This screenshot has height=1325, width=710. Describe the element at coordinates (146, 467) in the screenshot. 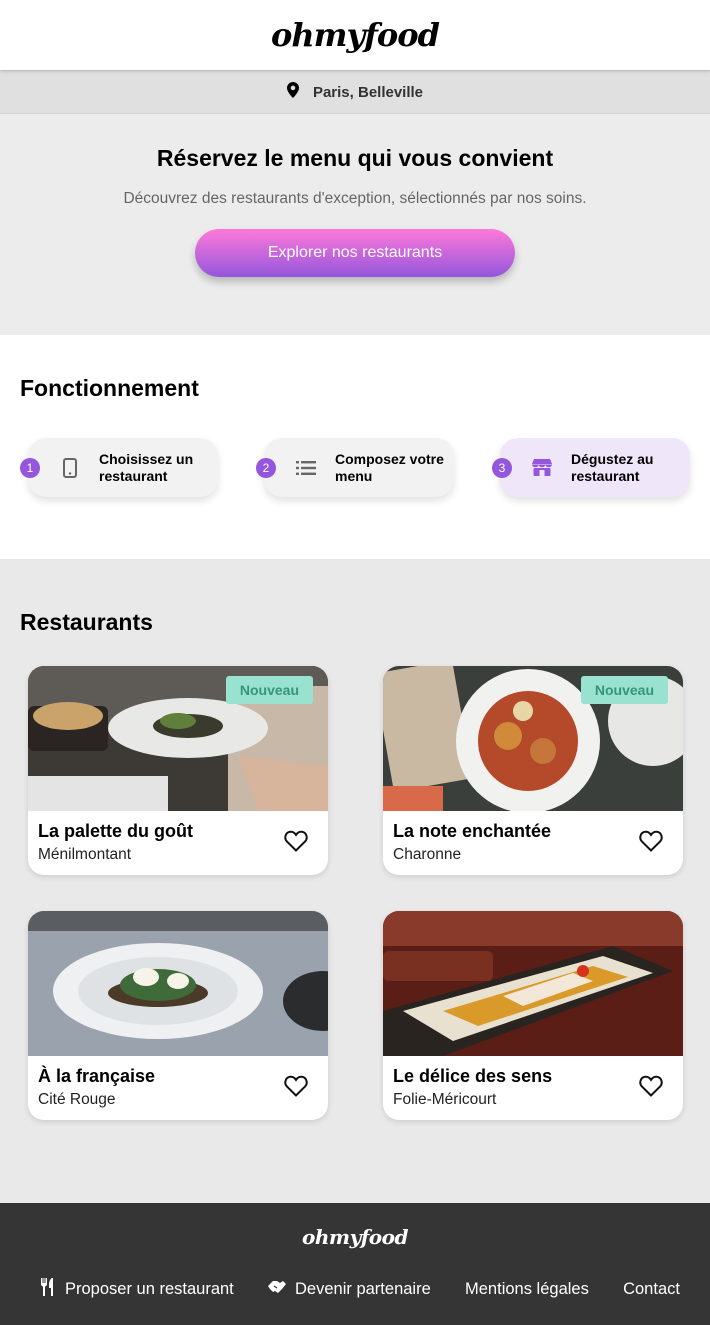

I see `step-label: Choisissez un restaurant` at that location.